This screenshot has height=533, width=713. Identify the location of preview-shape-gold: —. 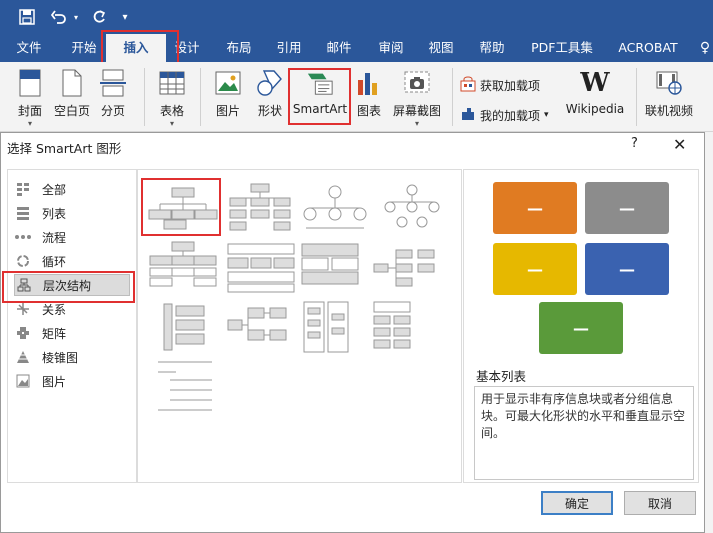
(535, 269).